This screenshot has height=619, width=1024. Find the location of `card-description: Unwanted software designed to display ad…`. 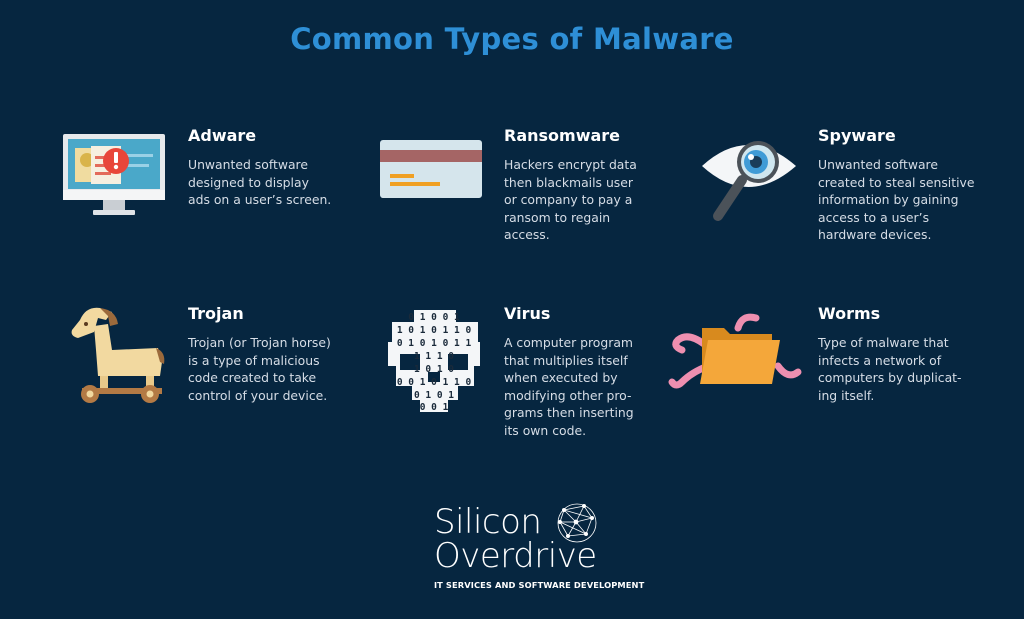

card-description: Unwanted software designed to display ad… is located at coordinates (260, 182).